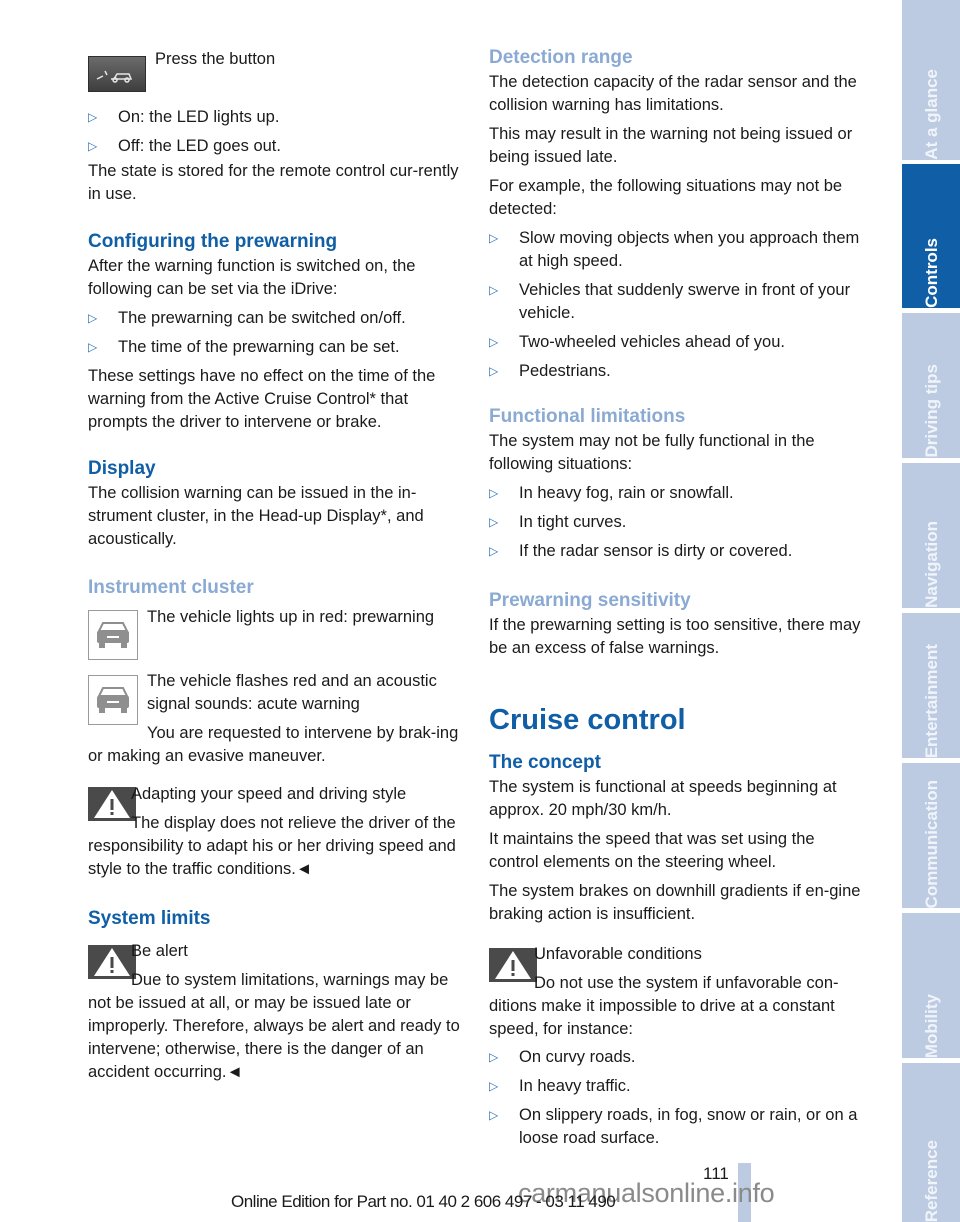 This screenshot has width=960, height=1222. Describe the element at coordinates (122, 468) in the screenshot. I see `heading-display: Display` at that location.